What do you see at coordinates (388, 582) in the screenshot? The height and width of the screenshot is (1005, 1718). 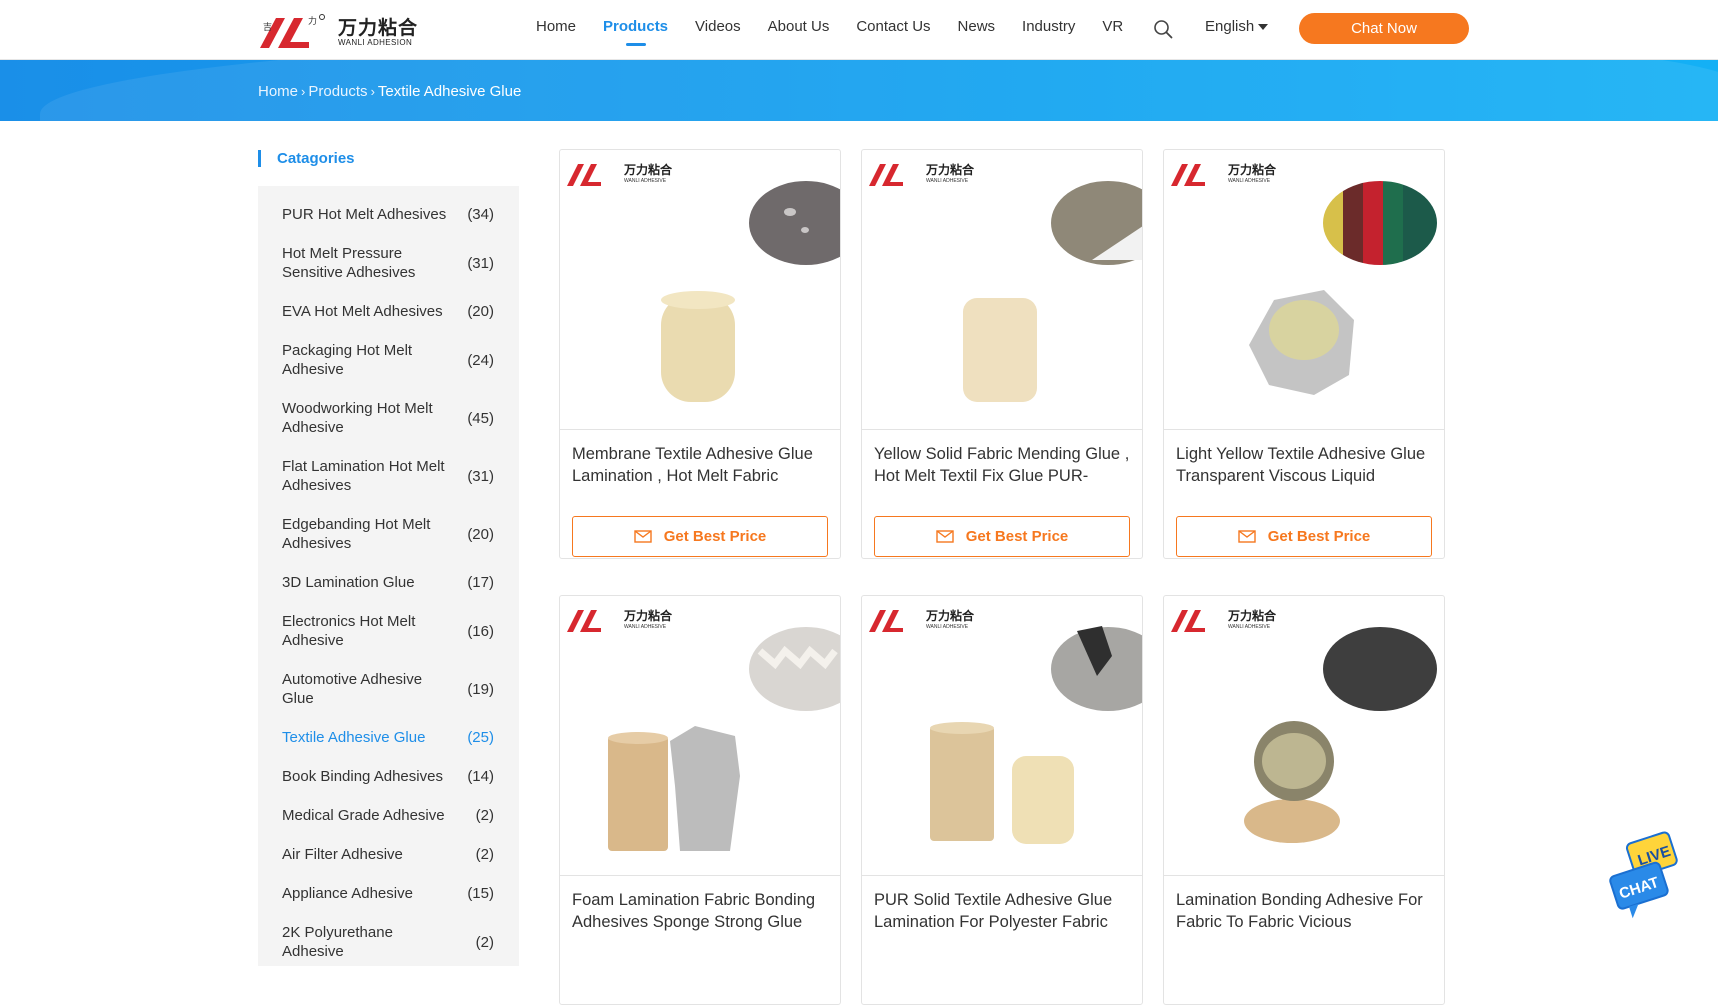 I see `category-item: 3D Lamination Glue (17)` at bounding box center [388, 582].